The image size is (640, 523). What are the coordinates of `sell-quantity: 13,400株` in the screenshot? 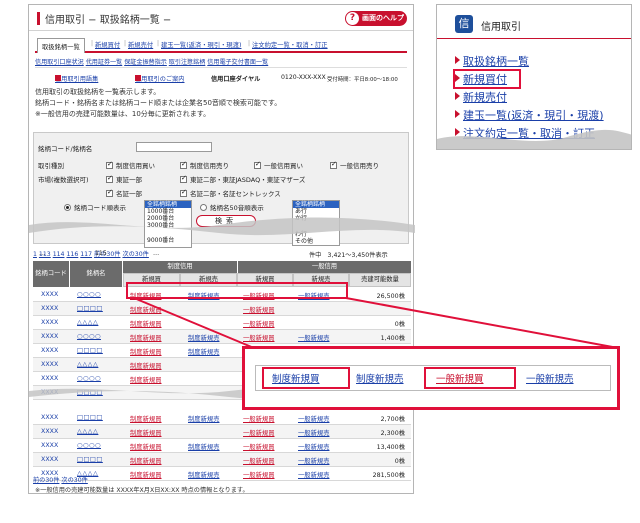 It's located at (390, 447).